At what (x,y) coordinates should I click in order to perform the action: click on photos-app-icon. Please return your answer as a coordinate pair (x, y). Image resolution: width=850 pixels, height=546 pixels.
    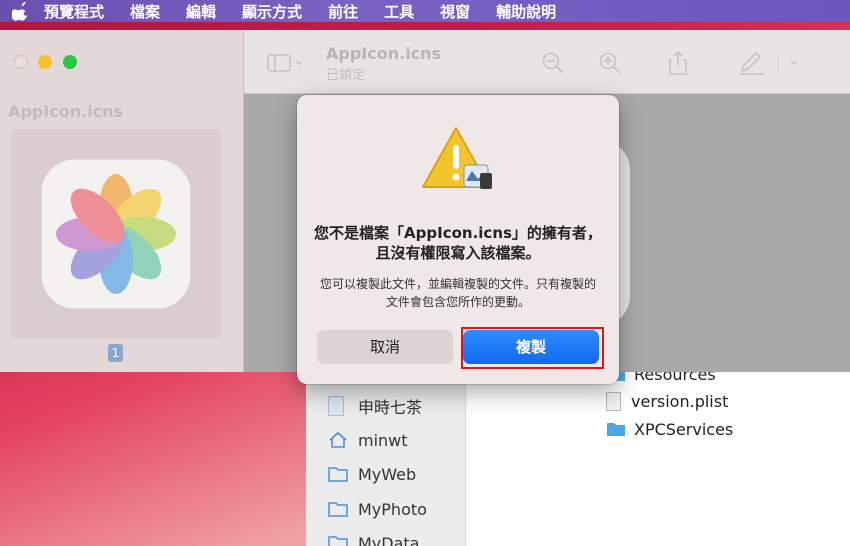
    Looking at the image, I should click on (116, 234).